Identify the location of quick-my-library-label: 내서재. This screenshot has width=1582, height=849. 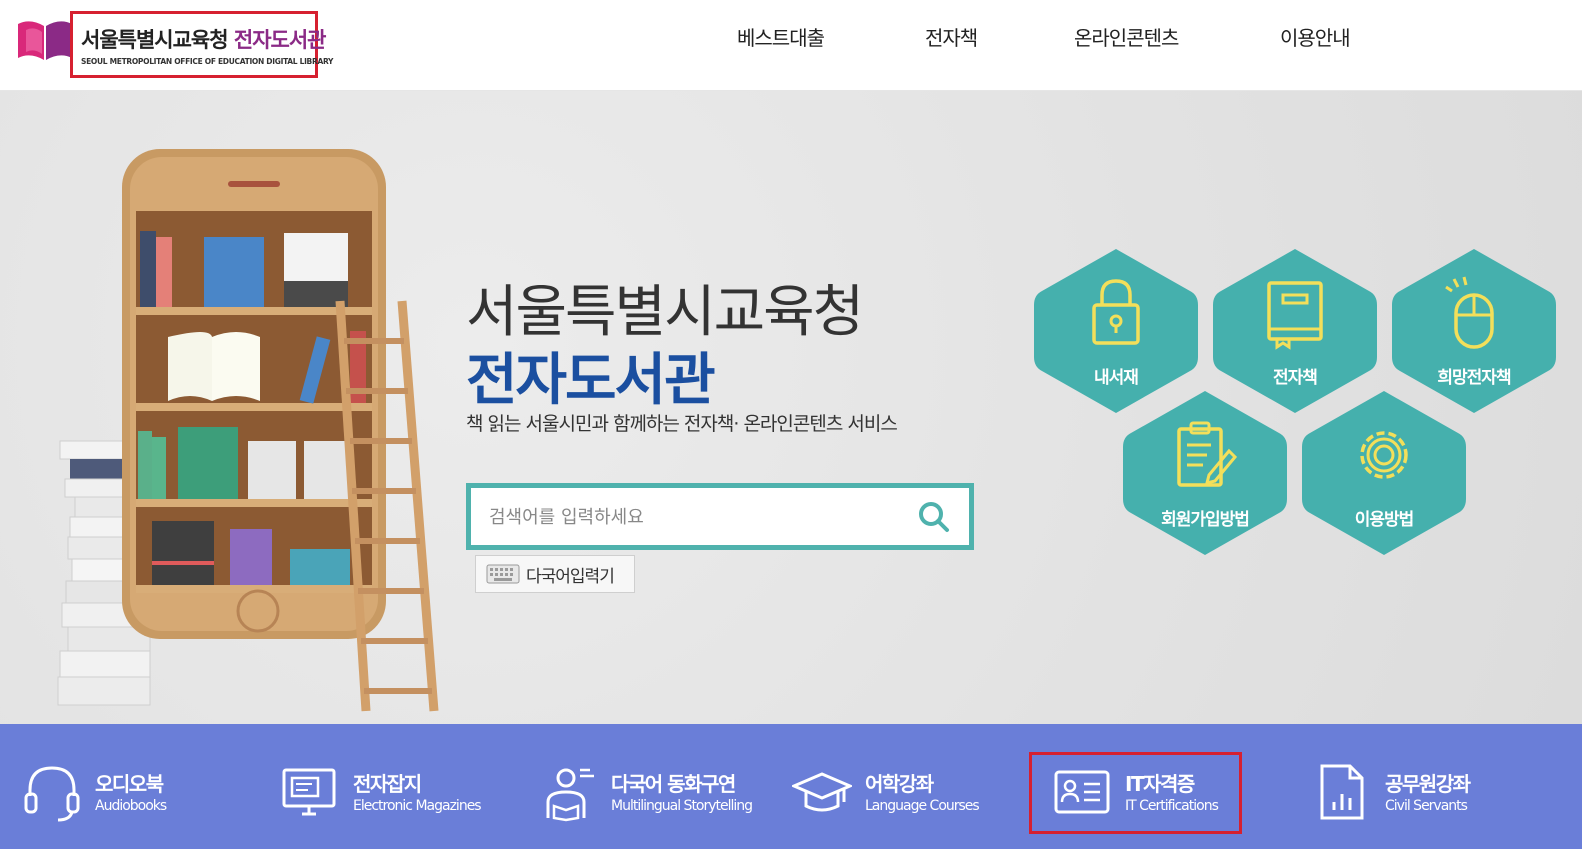
(1116, 378).